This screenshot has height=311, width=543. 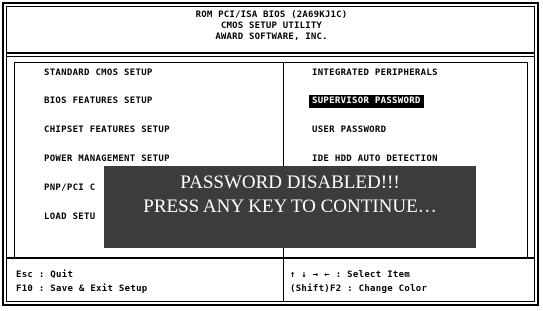 What do you see at coordinates (350, 275) in the screenshot?
I see `footer-select-item: ↑ ↓ → ← : Select Item` at bounding box center [350, 275].